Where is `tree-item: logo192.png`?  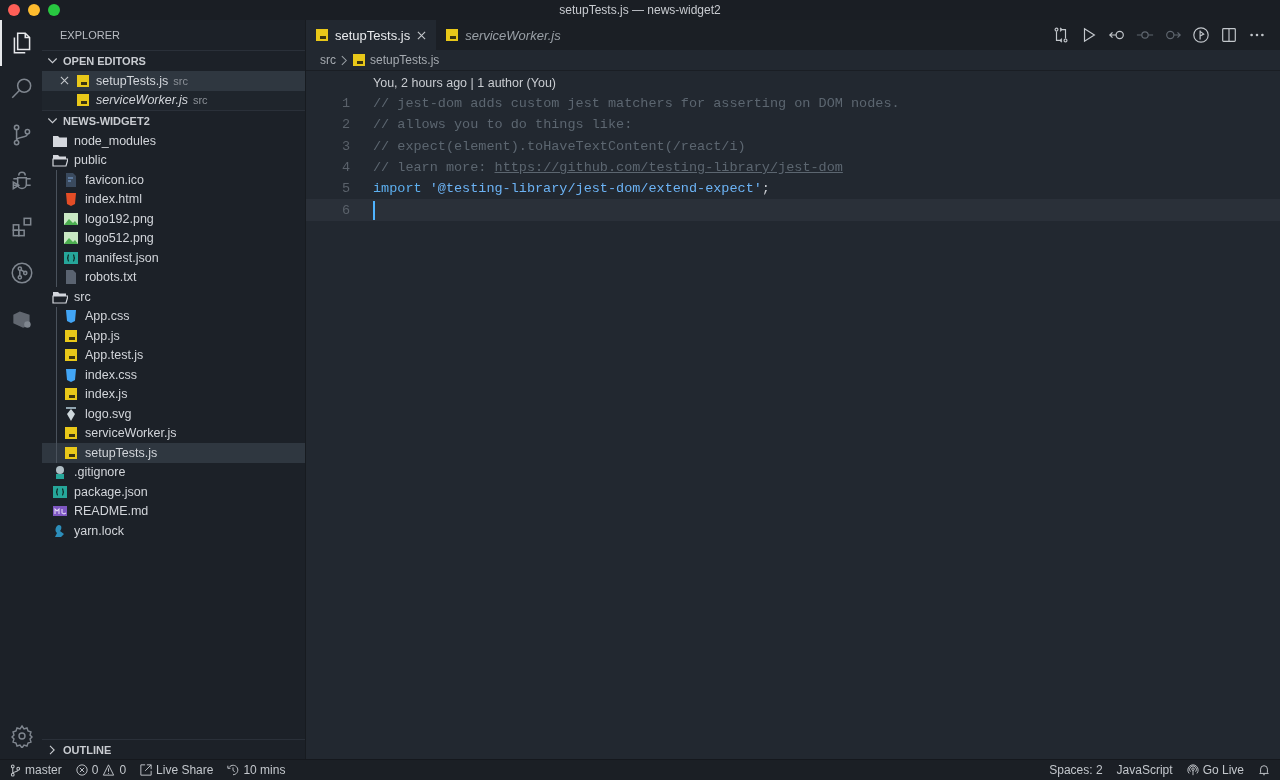
tree-item: logo192.png is located at coordinates (173, 219).